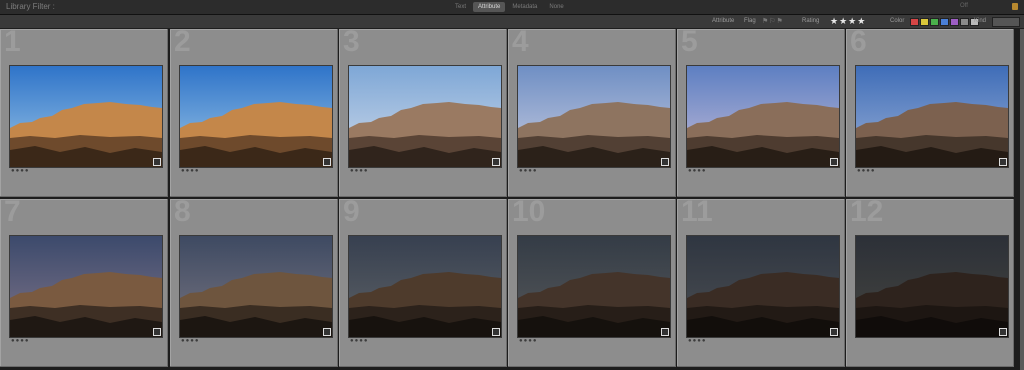 This screenshot has height=370, width=1024. I want to click on grid-cell: 8 ●●●●, so click(254, 283).